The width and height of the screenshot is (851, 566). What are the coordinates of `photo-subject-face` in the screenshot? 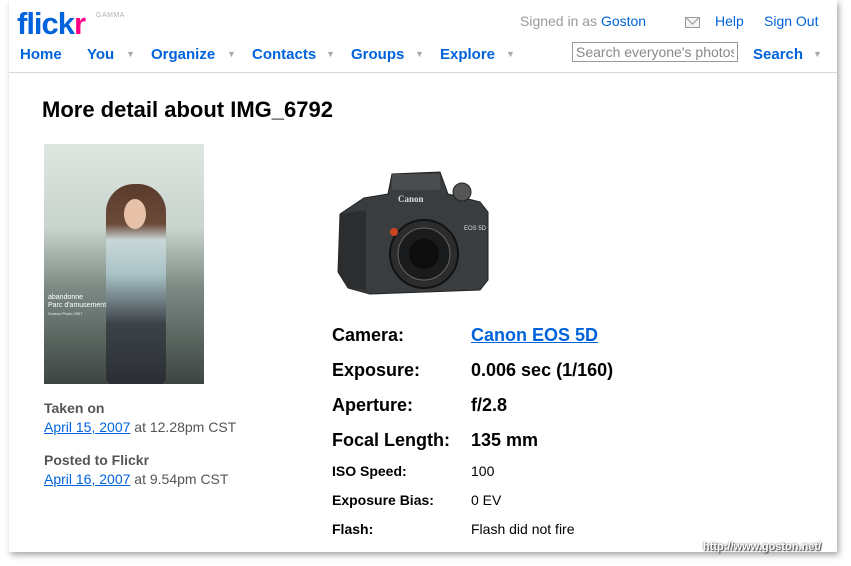 It's located at (135, 214).